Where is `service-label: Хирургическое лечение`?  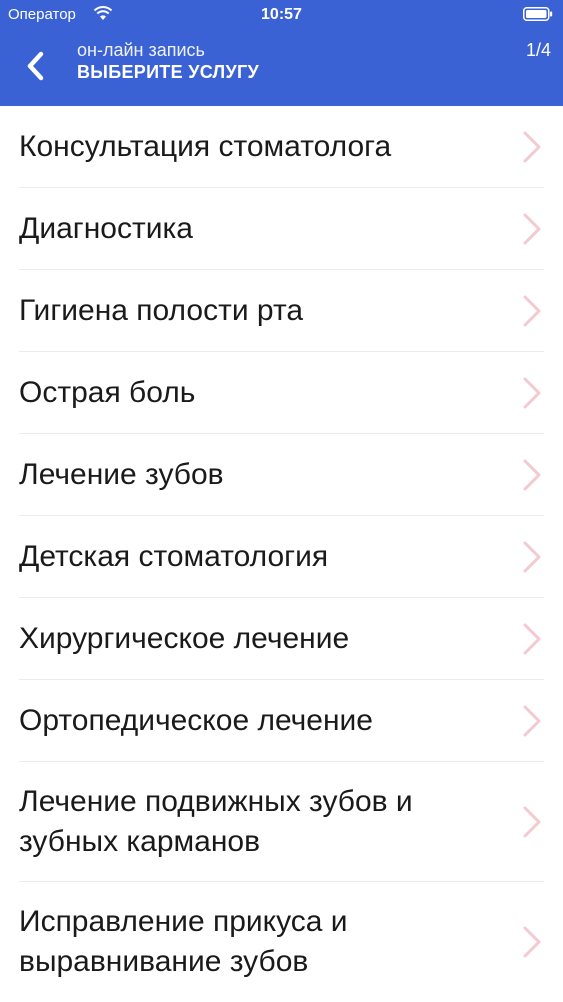 service-label: Хирургическое лечение is located at coordinates (184, 638).